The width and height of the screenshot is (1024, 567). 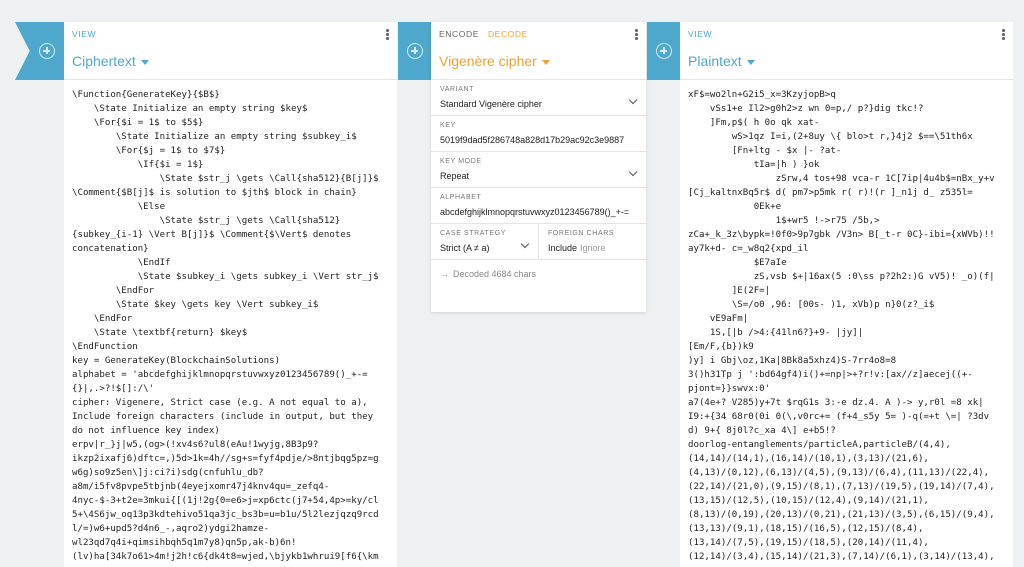 What do you see at coordinates (104, 61) in the screenshot?
I see `panel-title: Ciphertext` at bounding box center [104, 61].